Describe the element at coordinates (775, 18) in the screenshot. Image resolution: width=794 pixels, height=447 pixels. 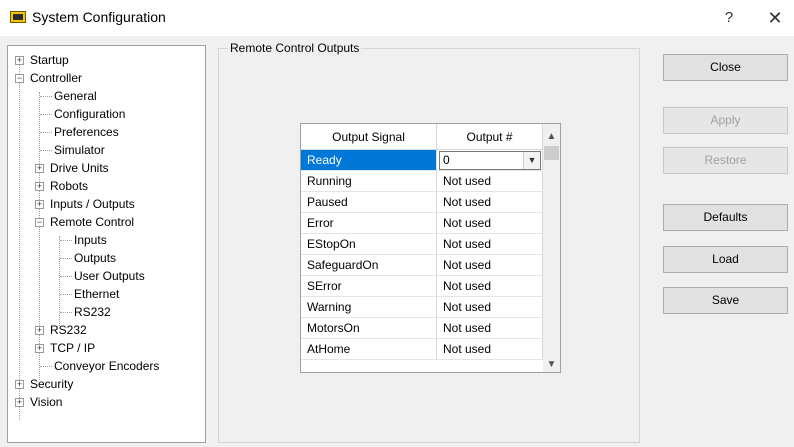
I see `close-window-icon: ✕` at that location.